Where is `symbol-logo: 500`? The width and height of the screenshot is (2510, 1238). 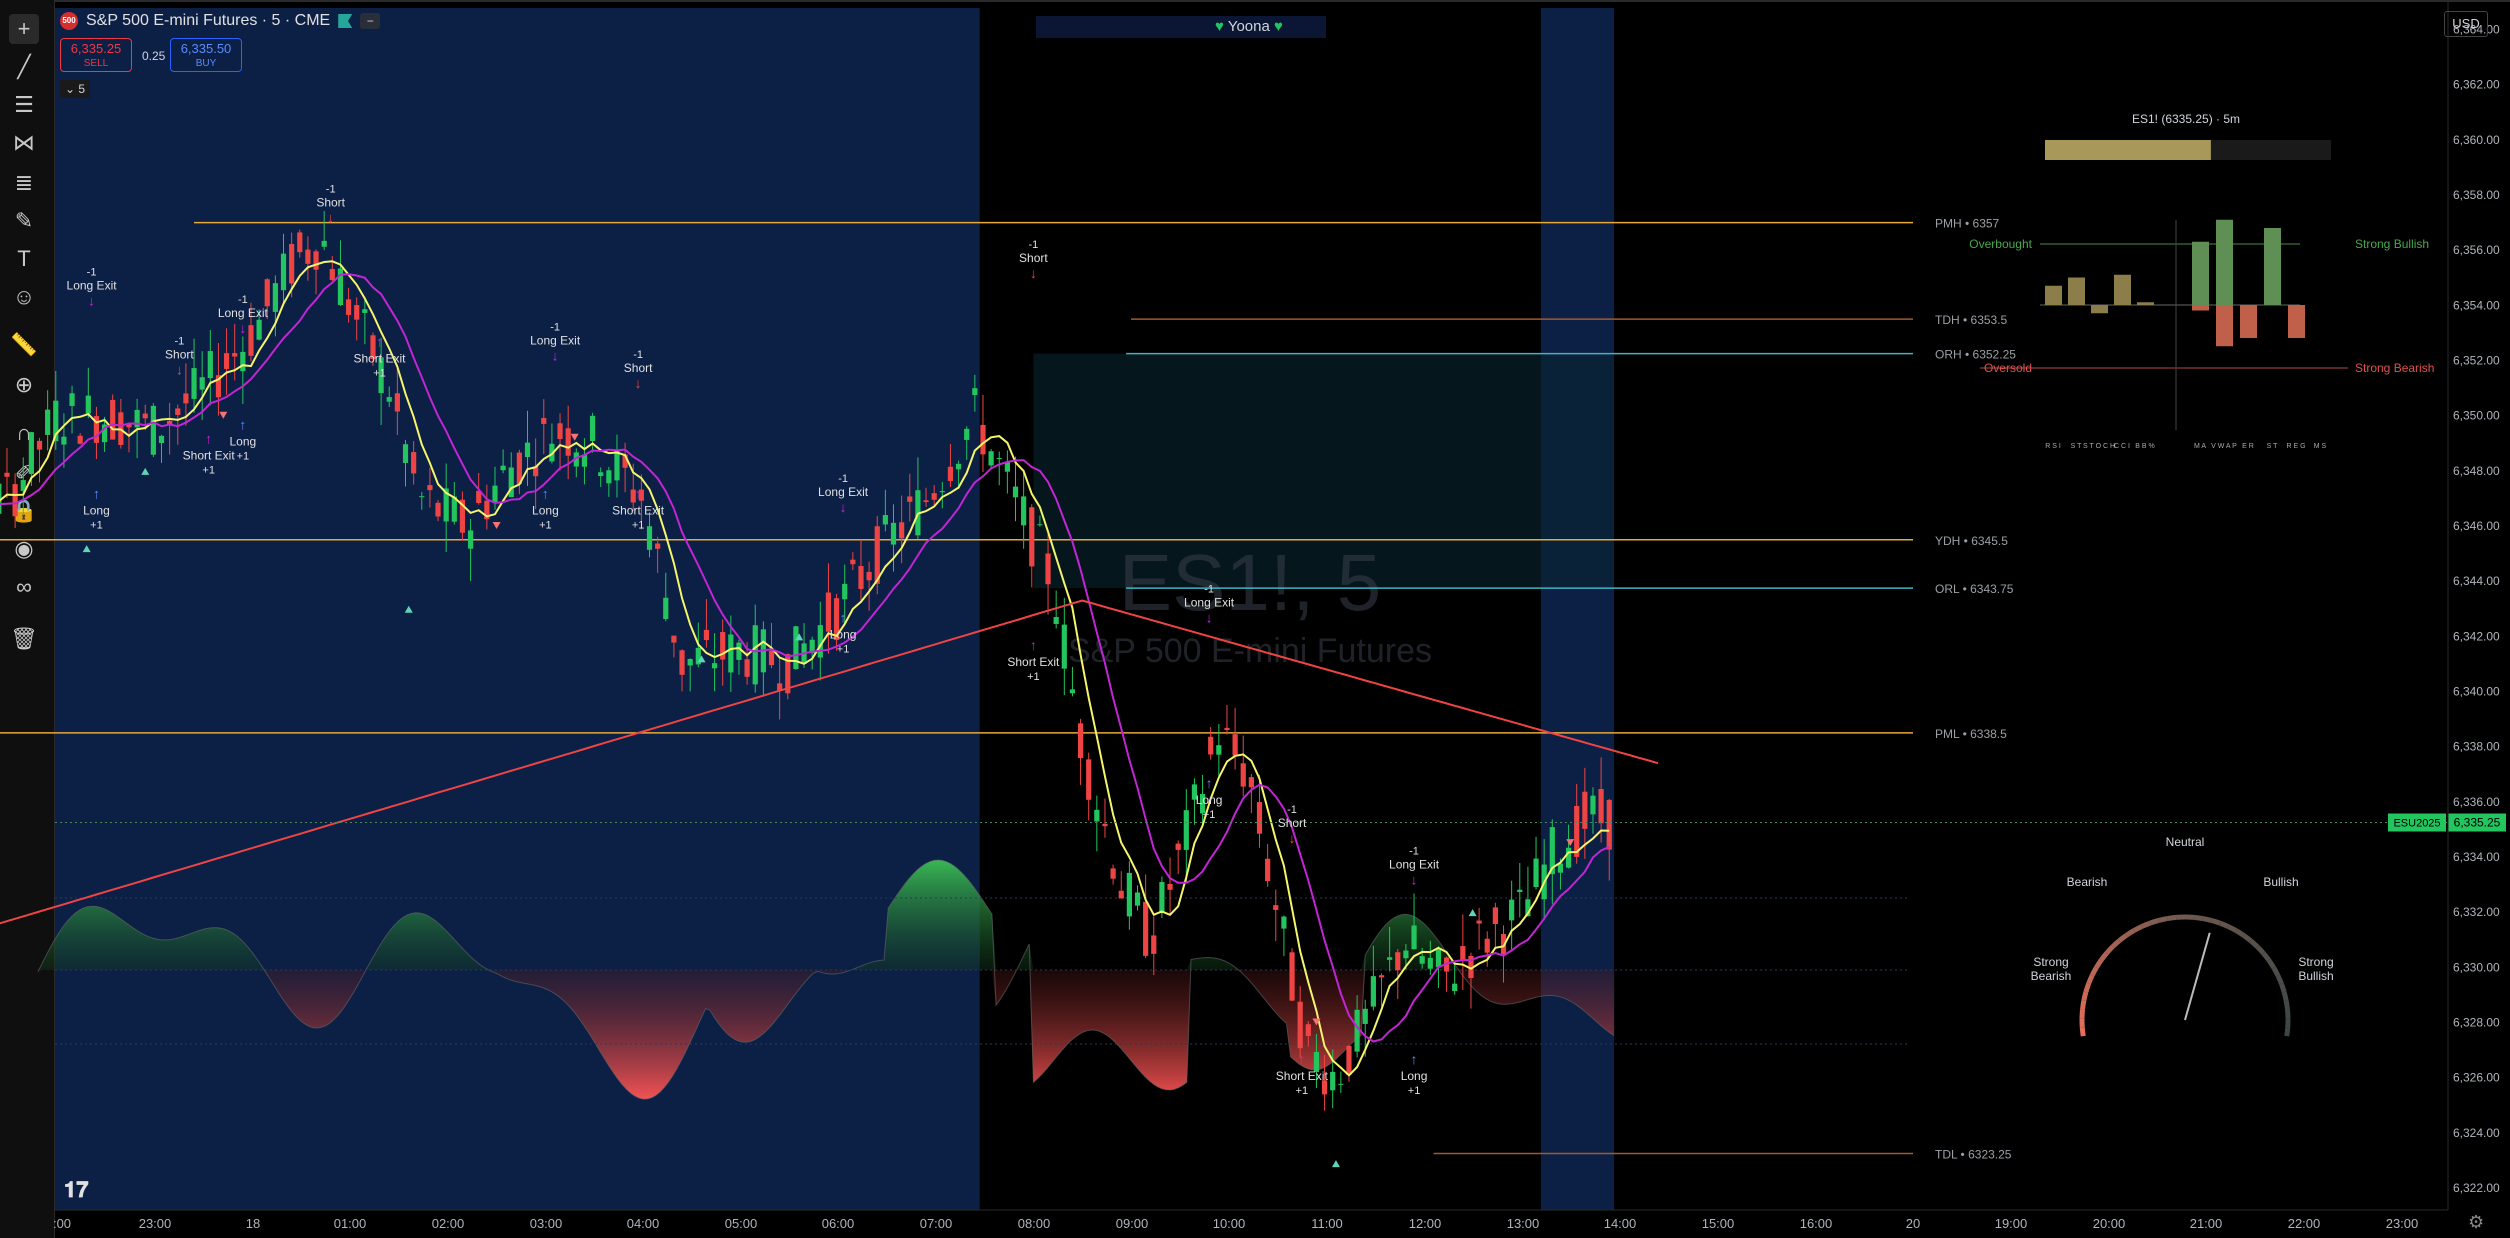 symbol-logo: 500 is located at coordinates (69, 21).